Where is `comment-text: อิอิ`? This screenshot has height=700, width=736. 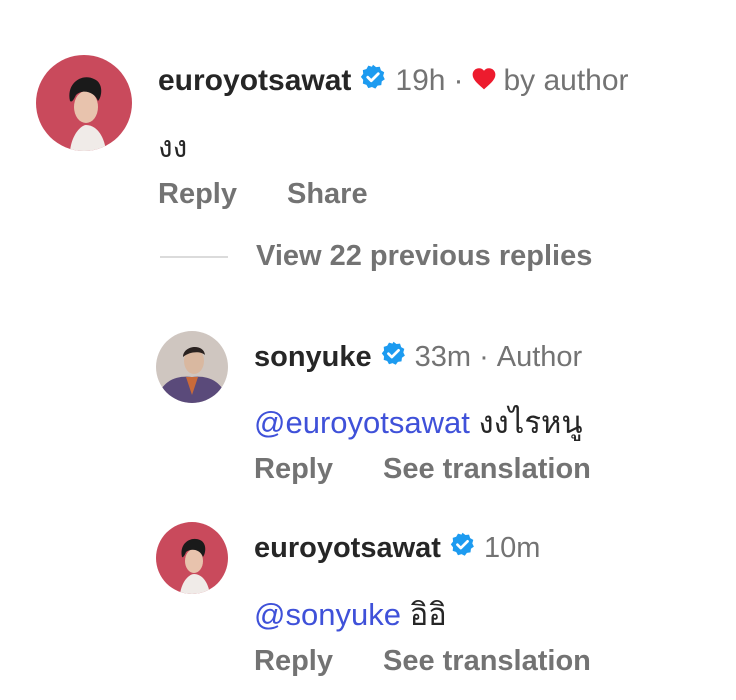 comment-text: อิอิ is located at coordinates (428, 614).